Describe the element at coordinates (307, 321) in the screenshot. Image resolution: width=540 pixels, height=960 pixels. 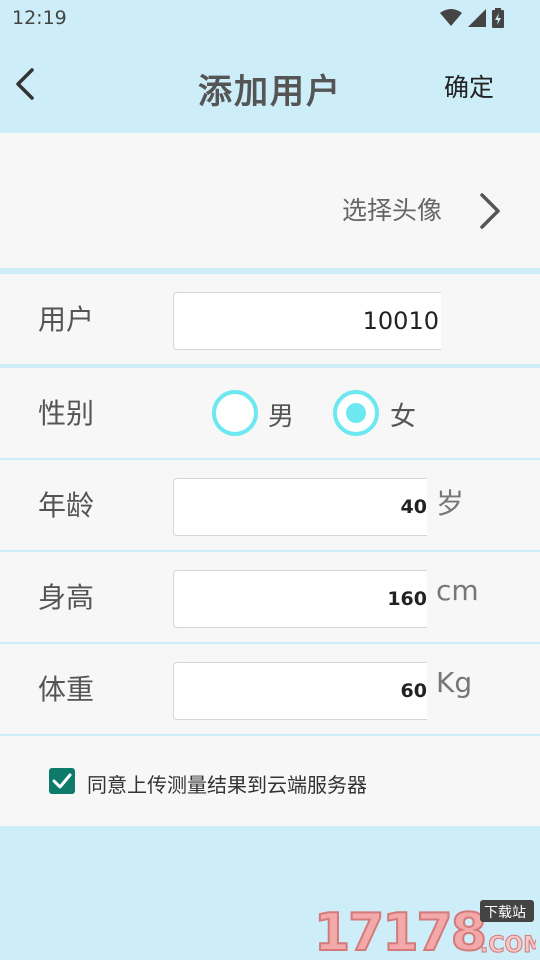
I see `user-input: 10010` at that location.